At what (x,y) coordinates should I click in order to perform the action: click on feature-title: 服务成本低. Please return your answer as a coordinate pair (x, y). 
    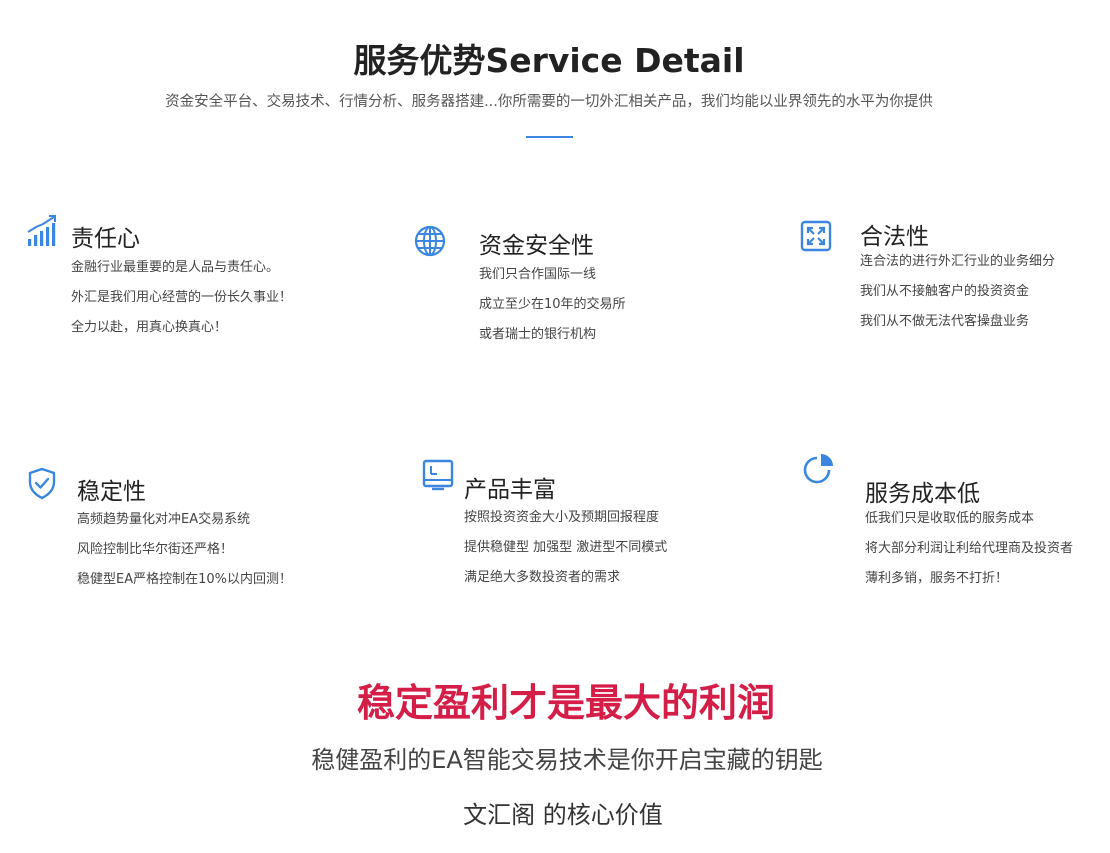
    Looking at the image, I should click on (922, 494).